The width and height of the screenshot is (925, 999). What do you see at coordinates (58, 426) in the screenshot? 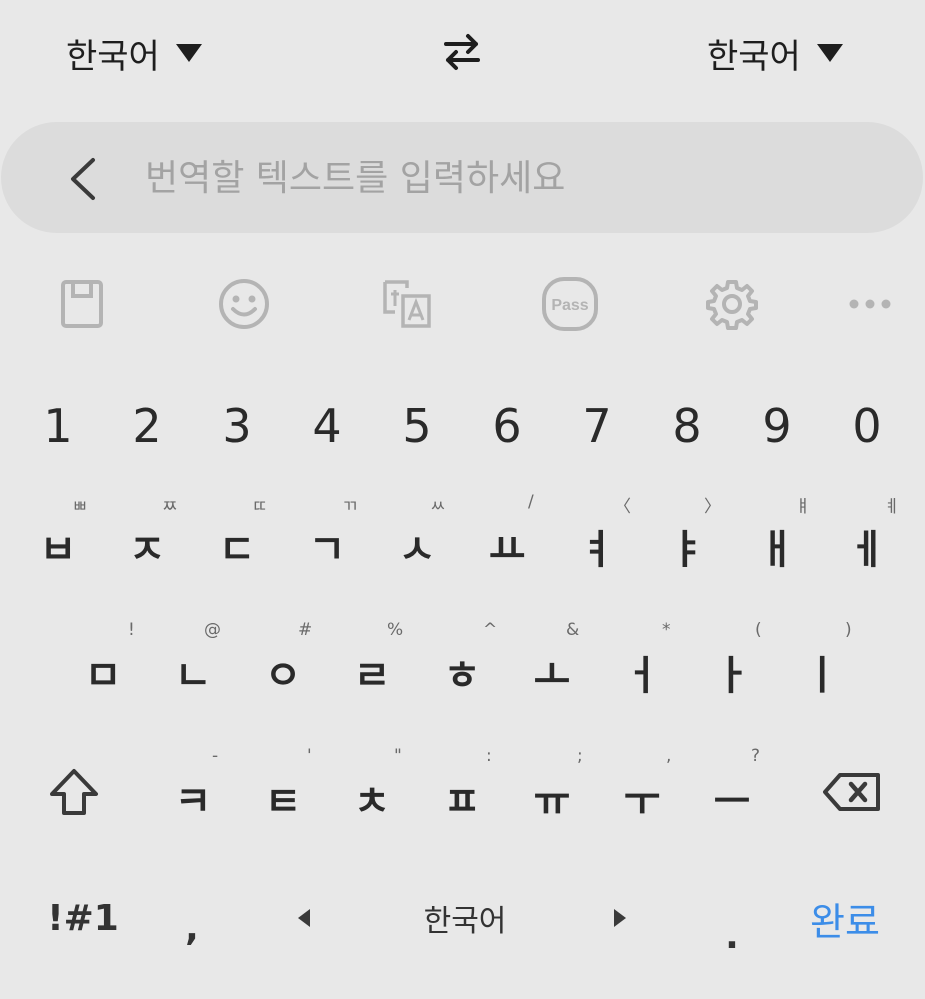
I see `key-1: 1` at bounding box center [58, 426].